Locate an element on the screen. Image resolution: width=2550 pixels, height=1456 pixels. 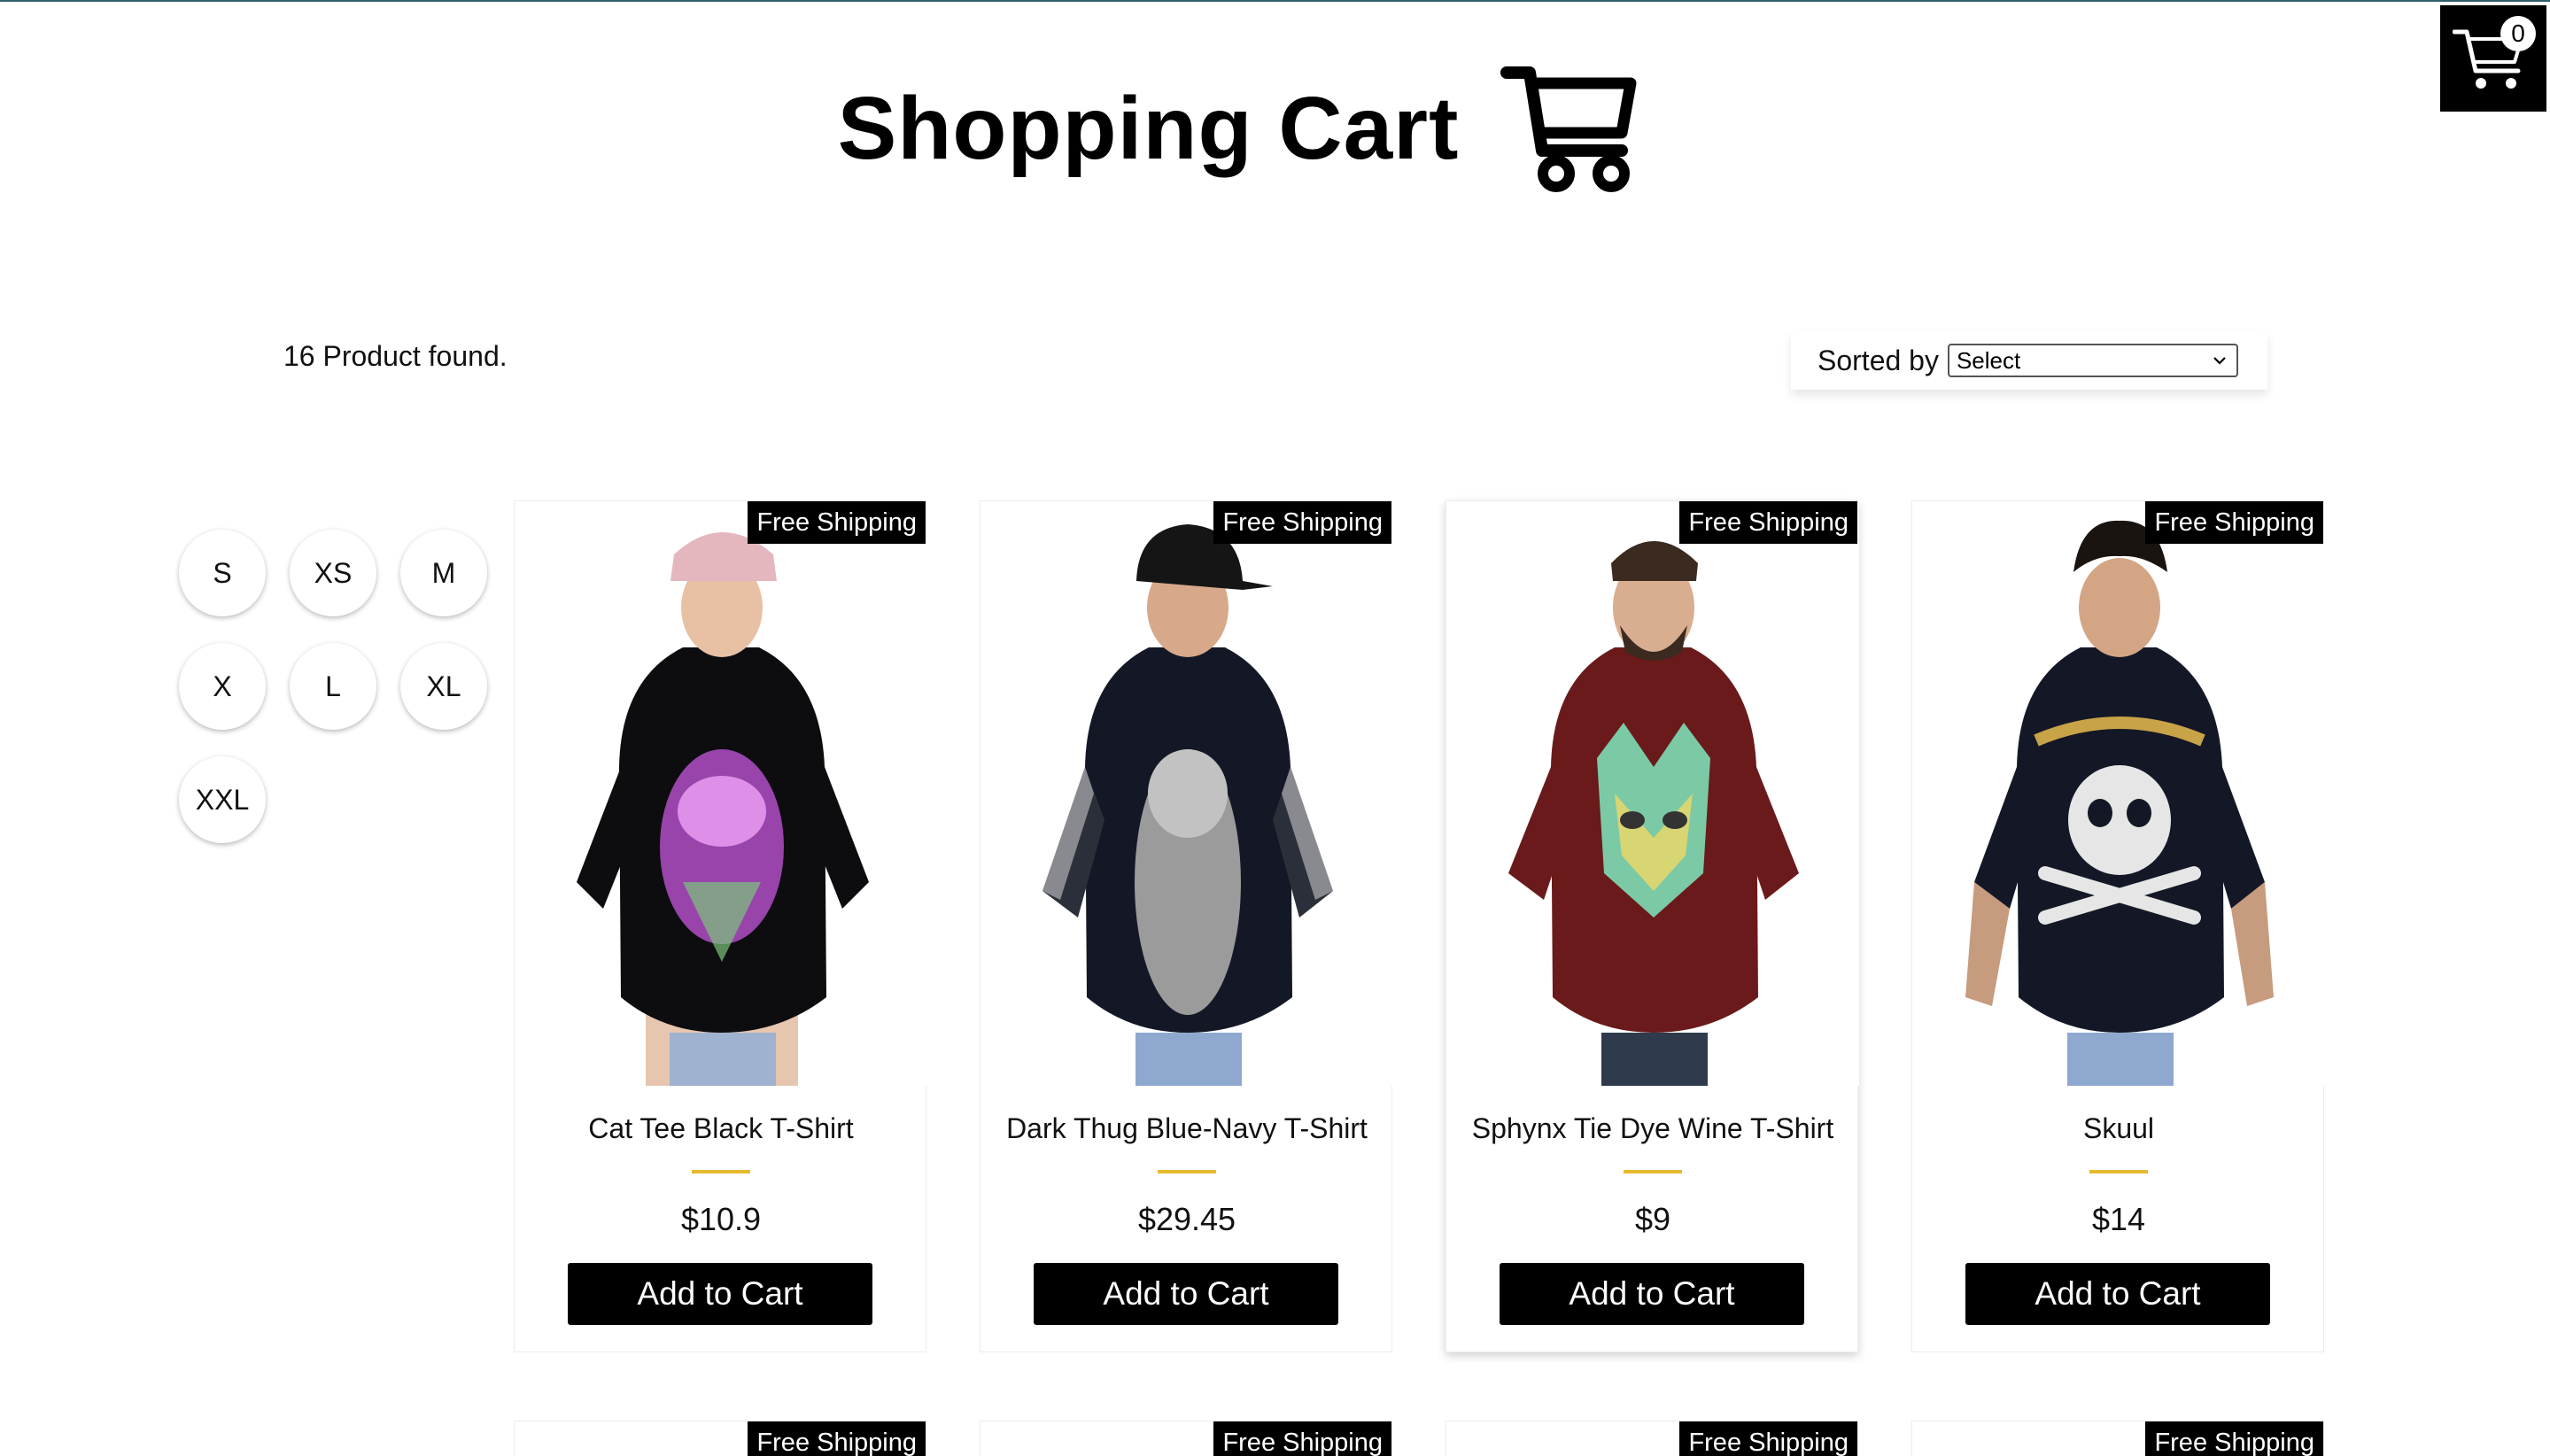
size-filter-x: X is located at coordinates (222, 686).